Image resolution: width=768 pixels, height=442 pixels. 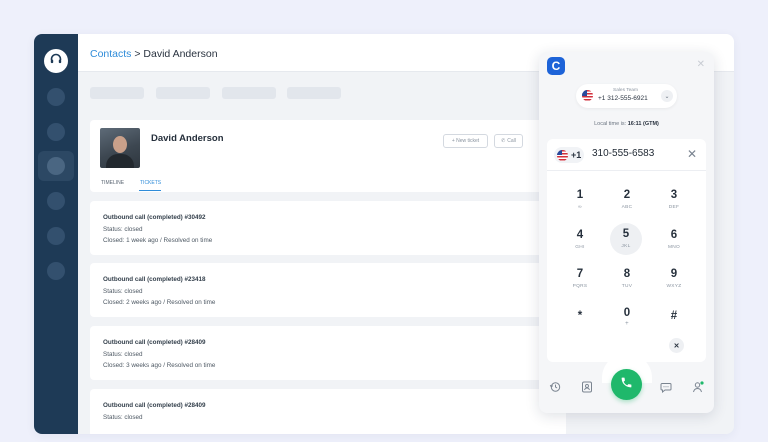 What do you see at coordinates (159, 302) in the screenshot?
I see `ticket-closed: Closed: 2 weeks ago / Resolved on time` at bounding box center [159, 302].